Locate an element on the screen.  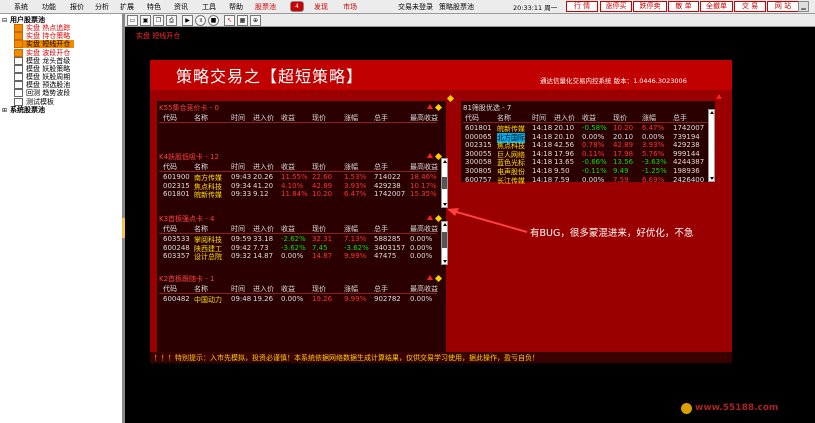
topbar-button: 行 情 is located at coordinates (582, 6).